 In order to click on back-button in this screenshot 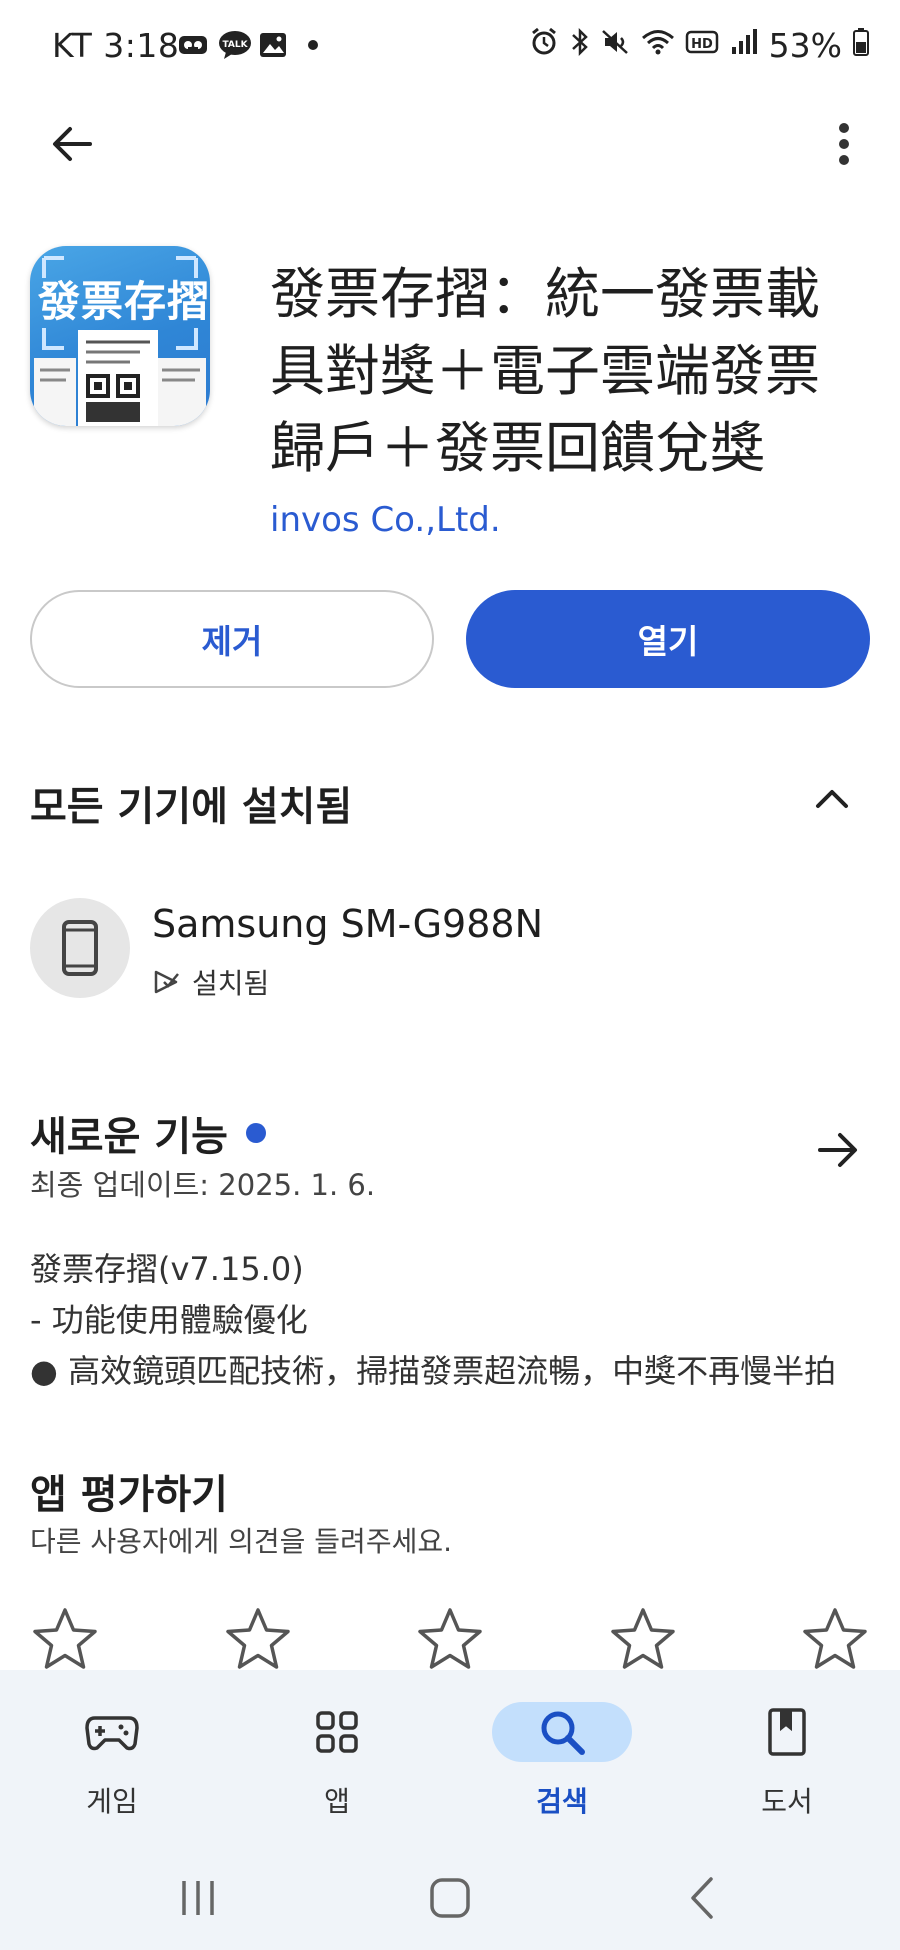, I will do `click(72, 144)`.